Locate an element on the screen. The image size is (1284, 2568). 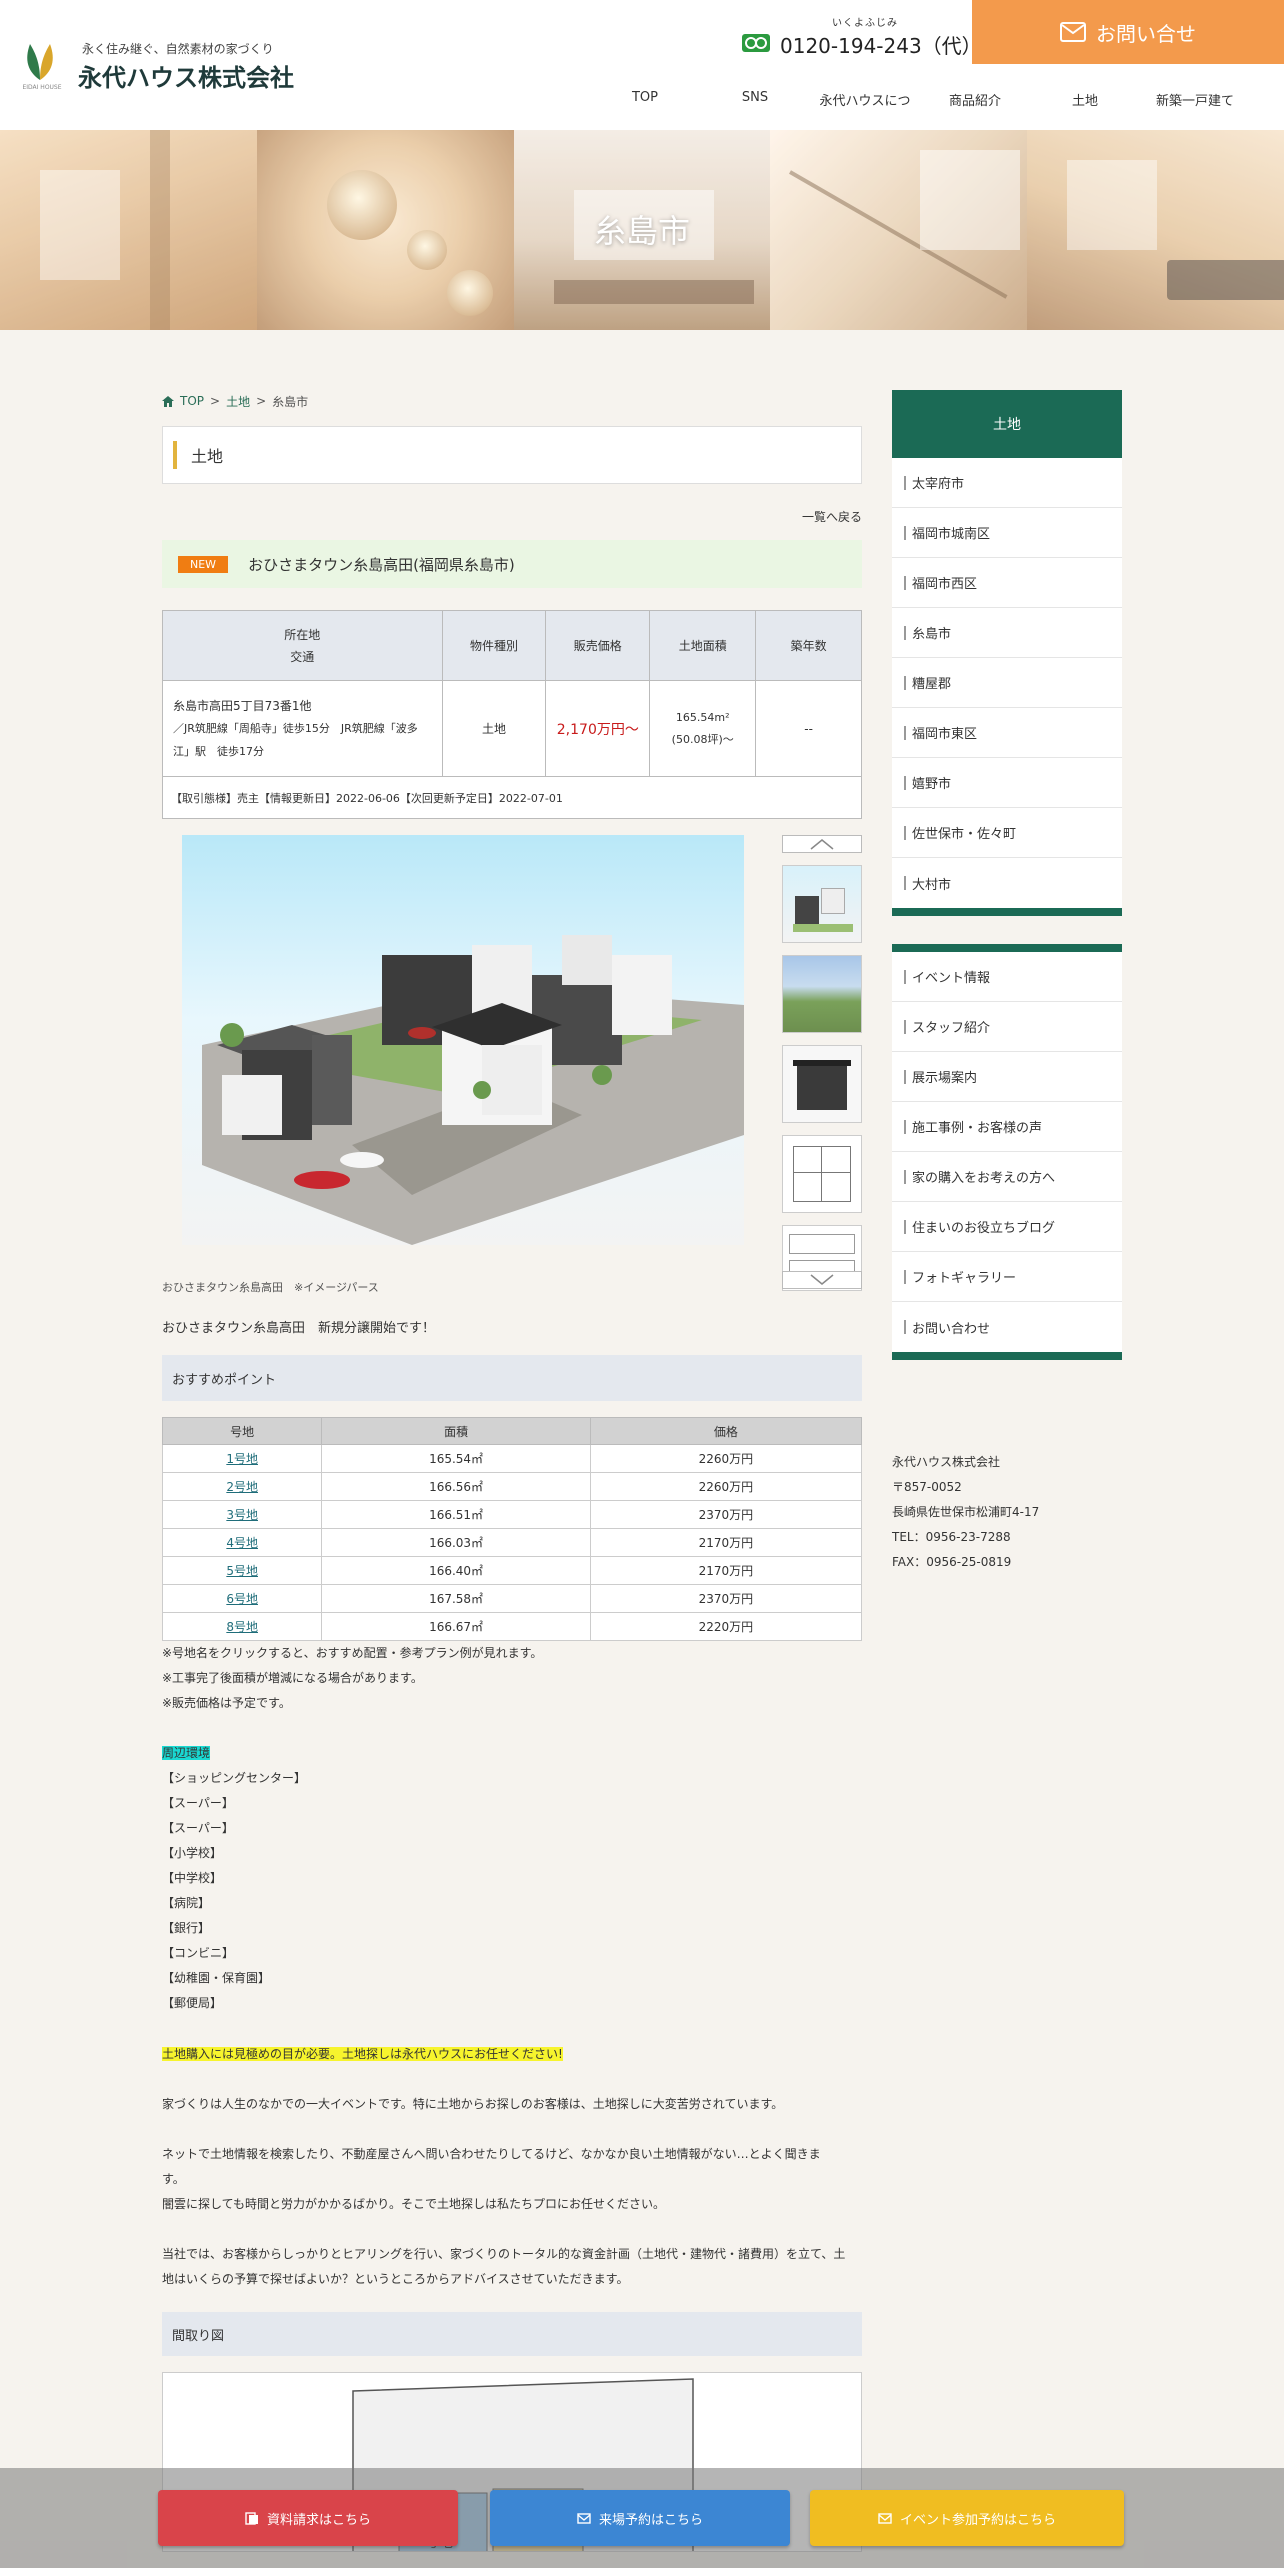
breadcrumb-top: TOP is located at coordinates (192, 401).